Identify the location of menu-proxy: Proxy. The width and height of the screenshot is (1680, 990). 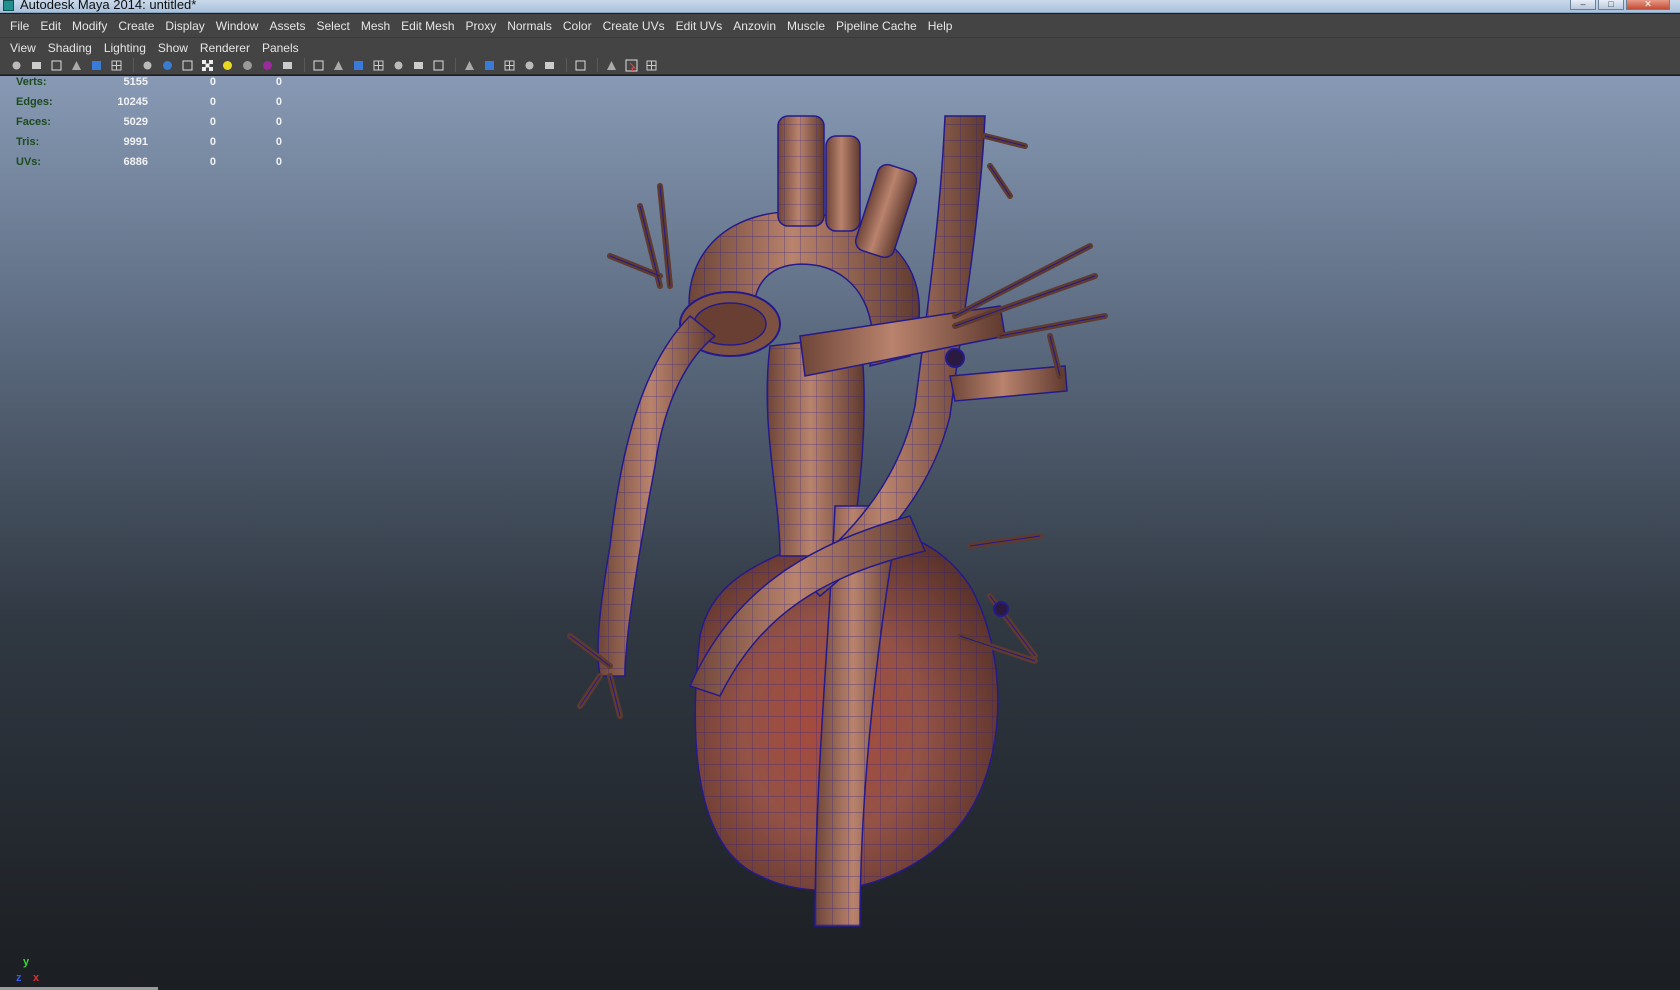
(483, 26).